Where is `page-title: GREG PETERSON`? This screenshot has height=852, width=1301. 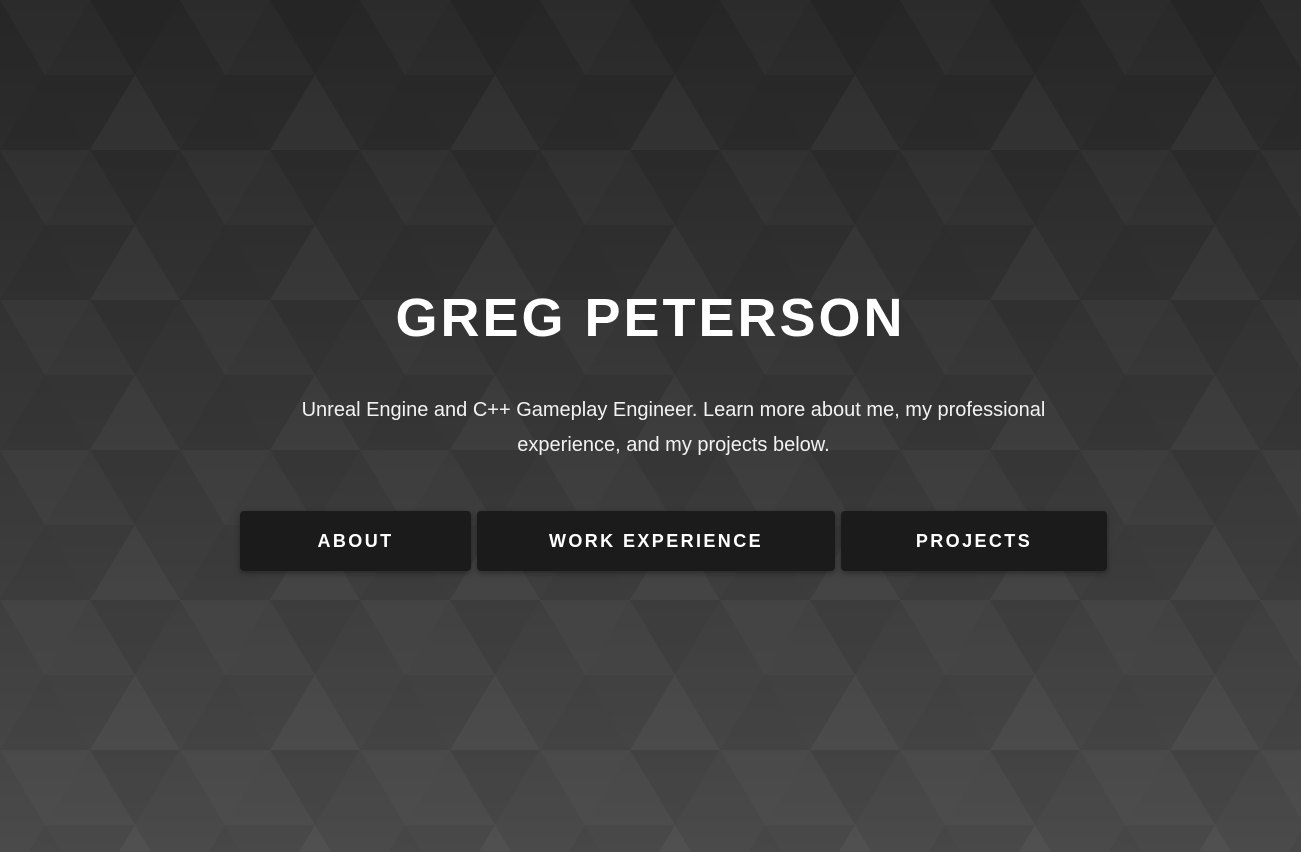 page-title: GREG PETERSON is located at coordinates (650, 318).